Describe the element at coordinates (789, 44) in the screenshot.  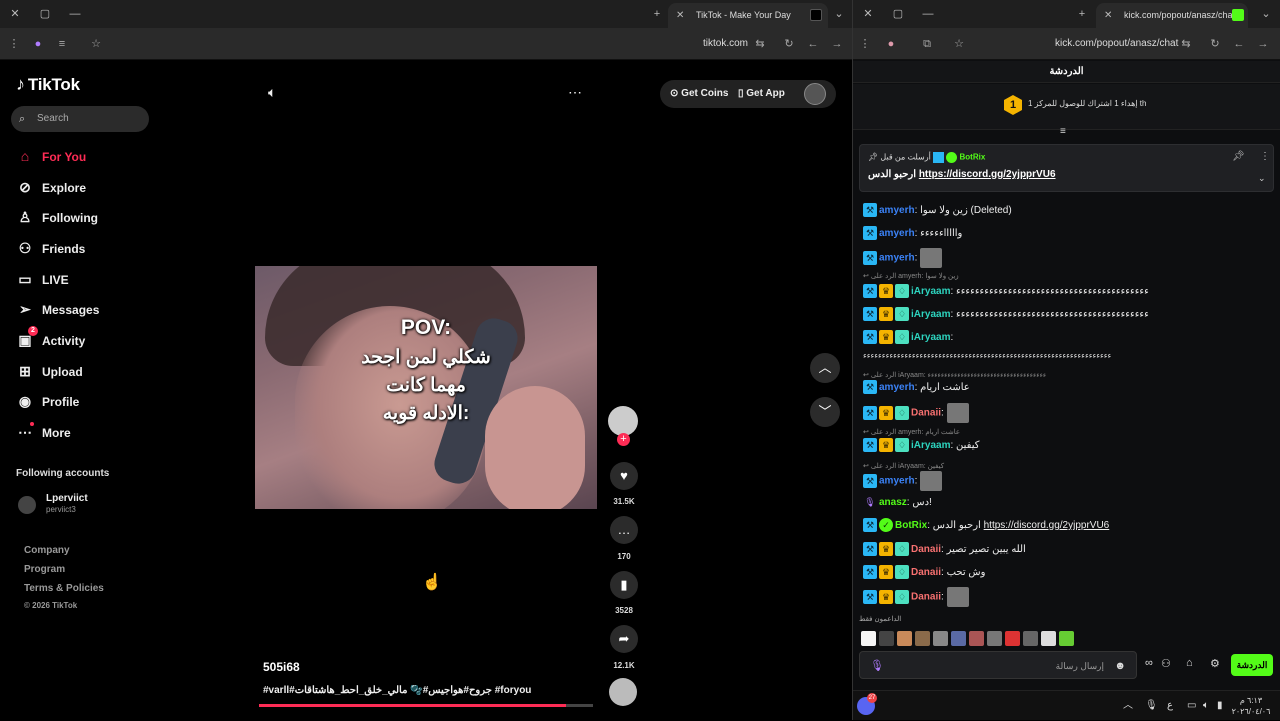
I see `reload-icon: ↻` at that location.